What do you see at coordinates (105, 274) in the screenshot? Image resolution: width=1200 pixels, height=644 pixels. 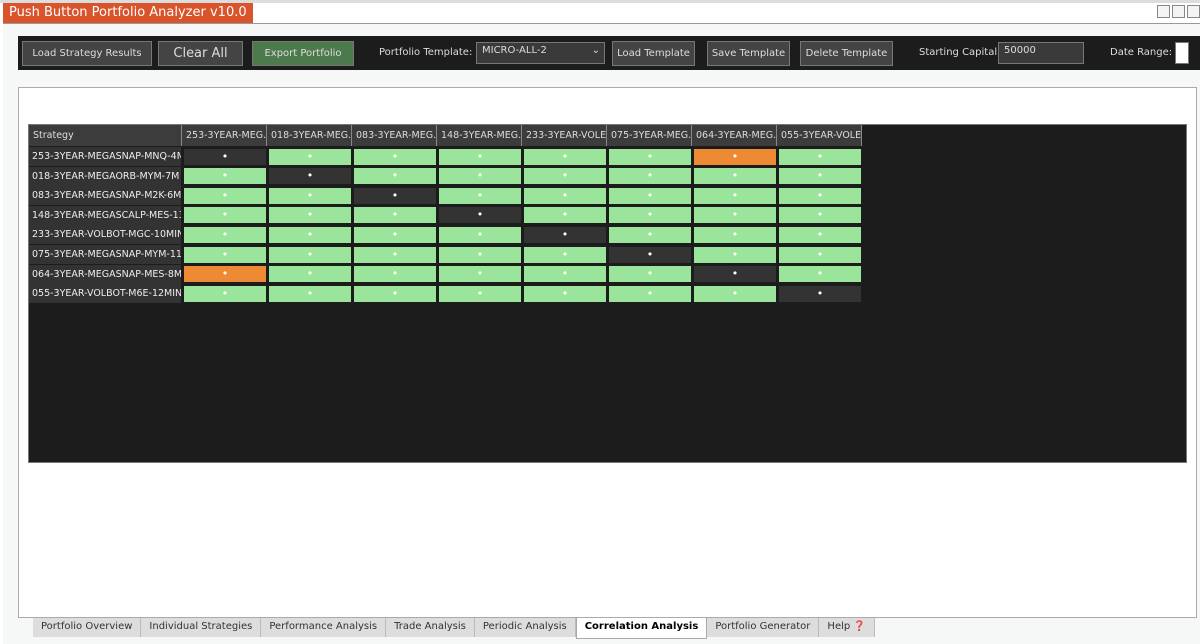 I see `row-label: 064-3YEAR-MEGASNAP-MES-8M` at bounding box center [105, 274].